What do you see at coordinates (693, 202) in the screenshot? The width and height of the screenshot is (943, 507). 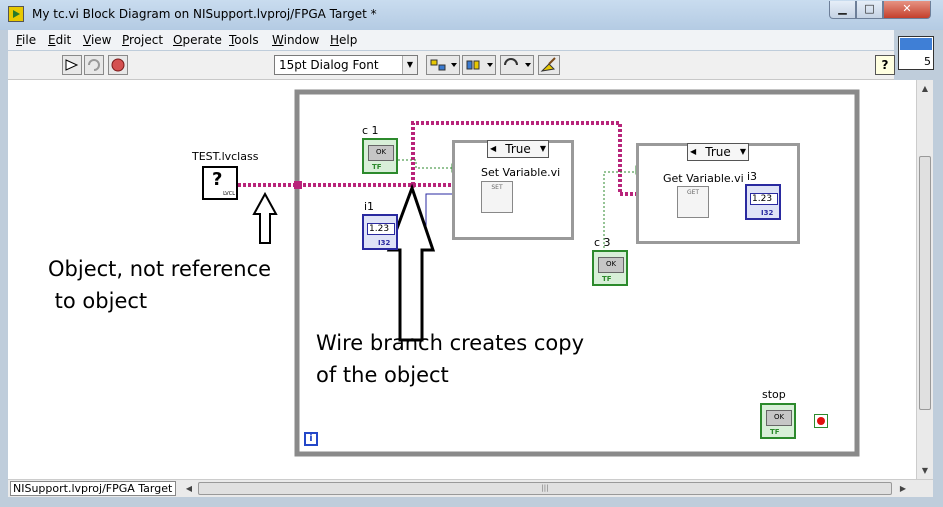 I see `get-variable-subvi: GET` at bounding box center [693, 202].